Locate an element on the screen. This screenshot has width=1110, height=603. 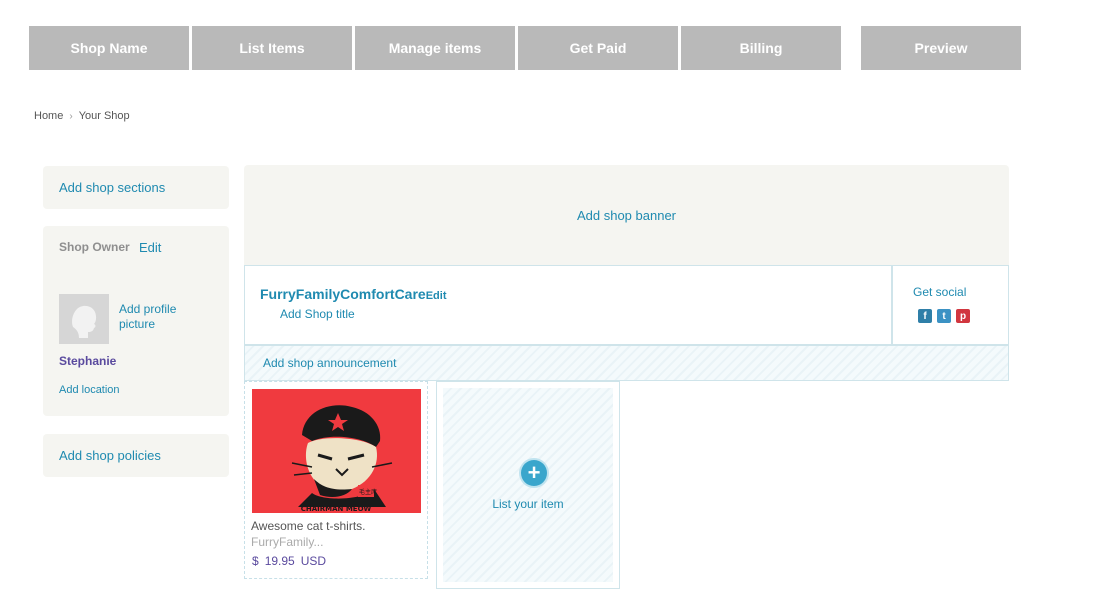
item-title: Awesome cat t-shirts. is located at coordinates (308, 526).